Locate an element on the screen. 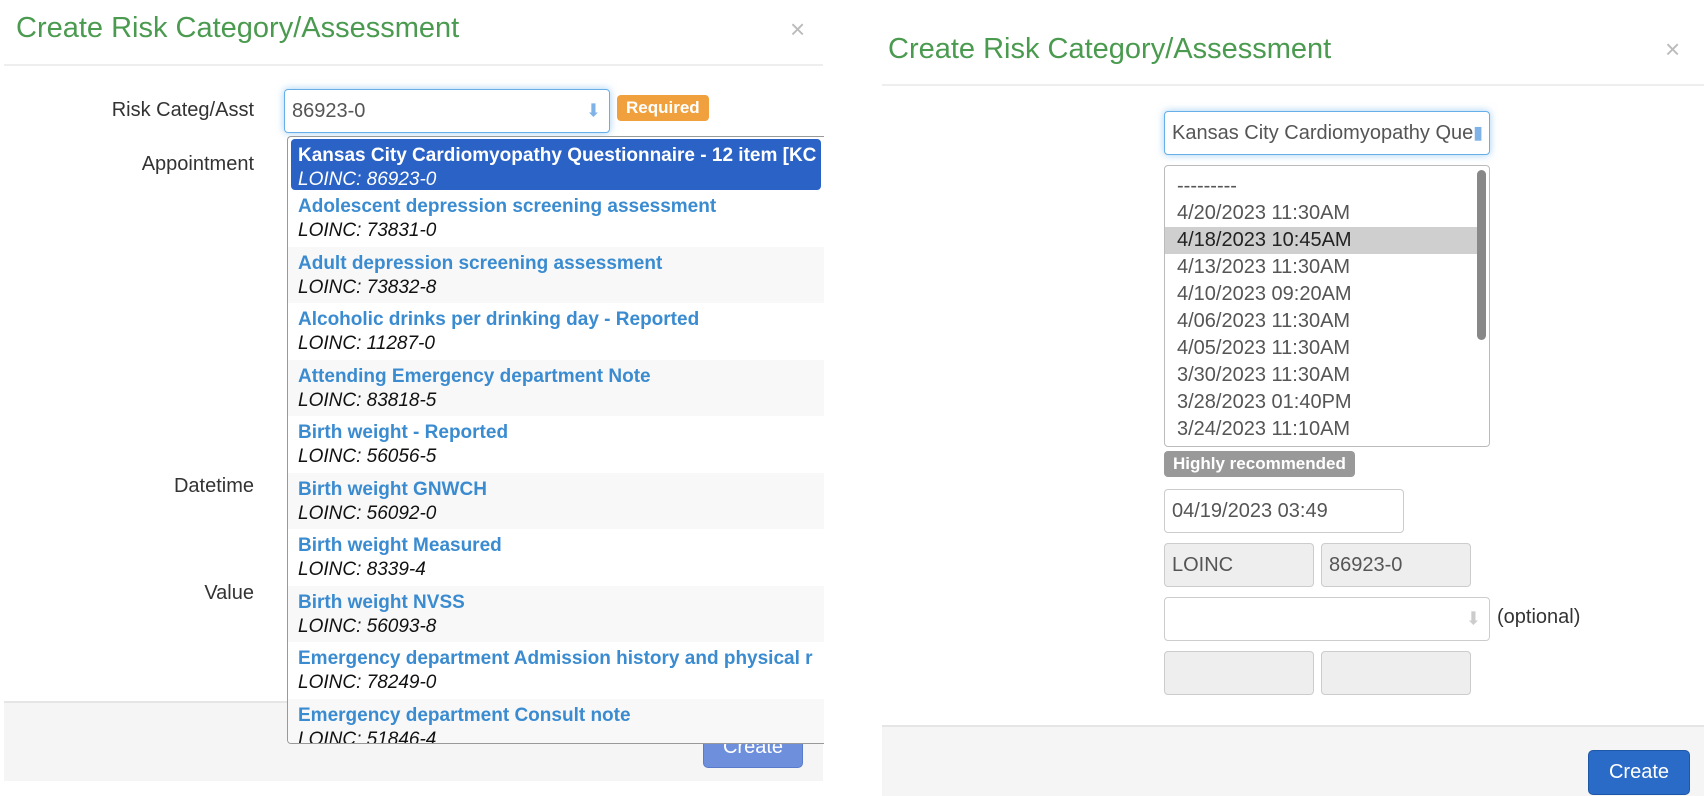 The image size is (1704, 796). risk-input-value: Kansas City Cardiomyopathy Que is located at coordinates (1323, 132).